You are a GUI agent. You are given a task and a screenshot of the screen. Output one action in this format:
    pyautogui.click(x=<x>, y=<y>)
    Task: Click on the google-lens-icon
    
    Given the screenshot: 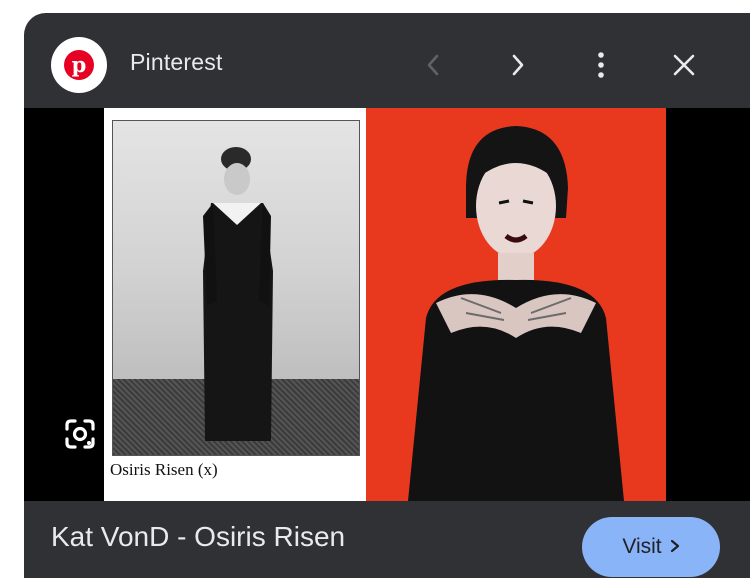 What is the action you would take?
    pyautogui.click(x=80, y=434)
    